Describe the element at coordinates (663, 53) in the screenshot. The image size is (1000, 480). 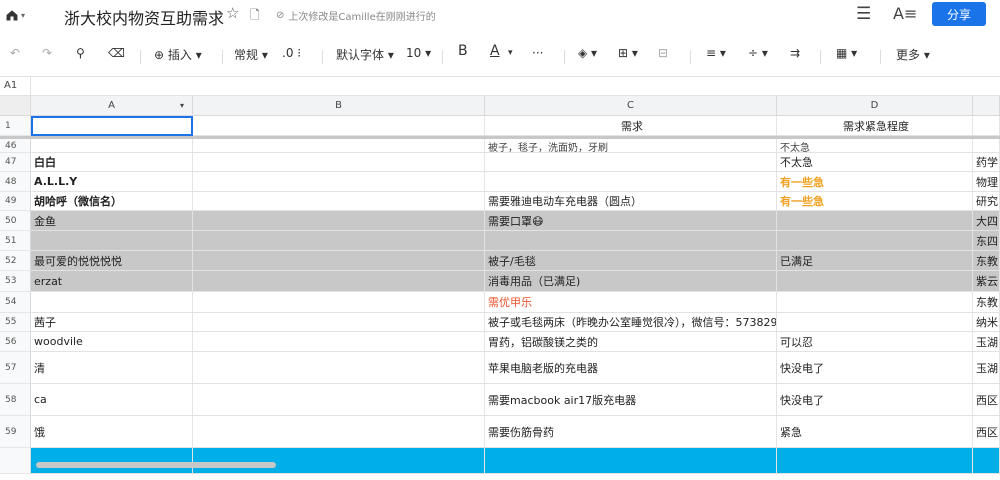
I see `merge-cells-icon: ⊟` at that location.